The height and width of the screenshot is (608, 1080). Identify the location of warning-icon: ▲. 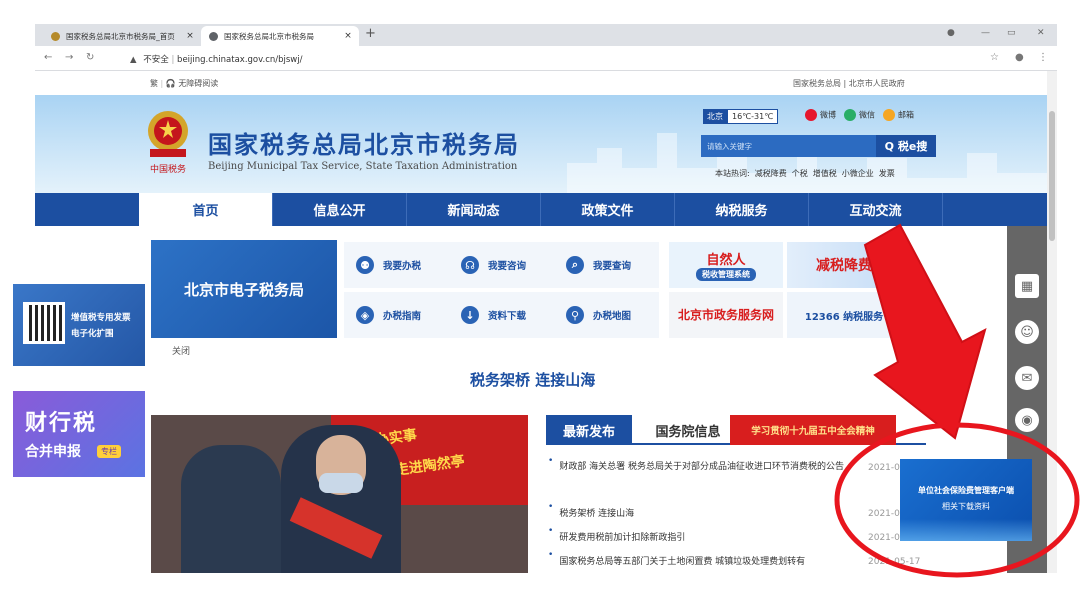
(133, 60).